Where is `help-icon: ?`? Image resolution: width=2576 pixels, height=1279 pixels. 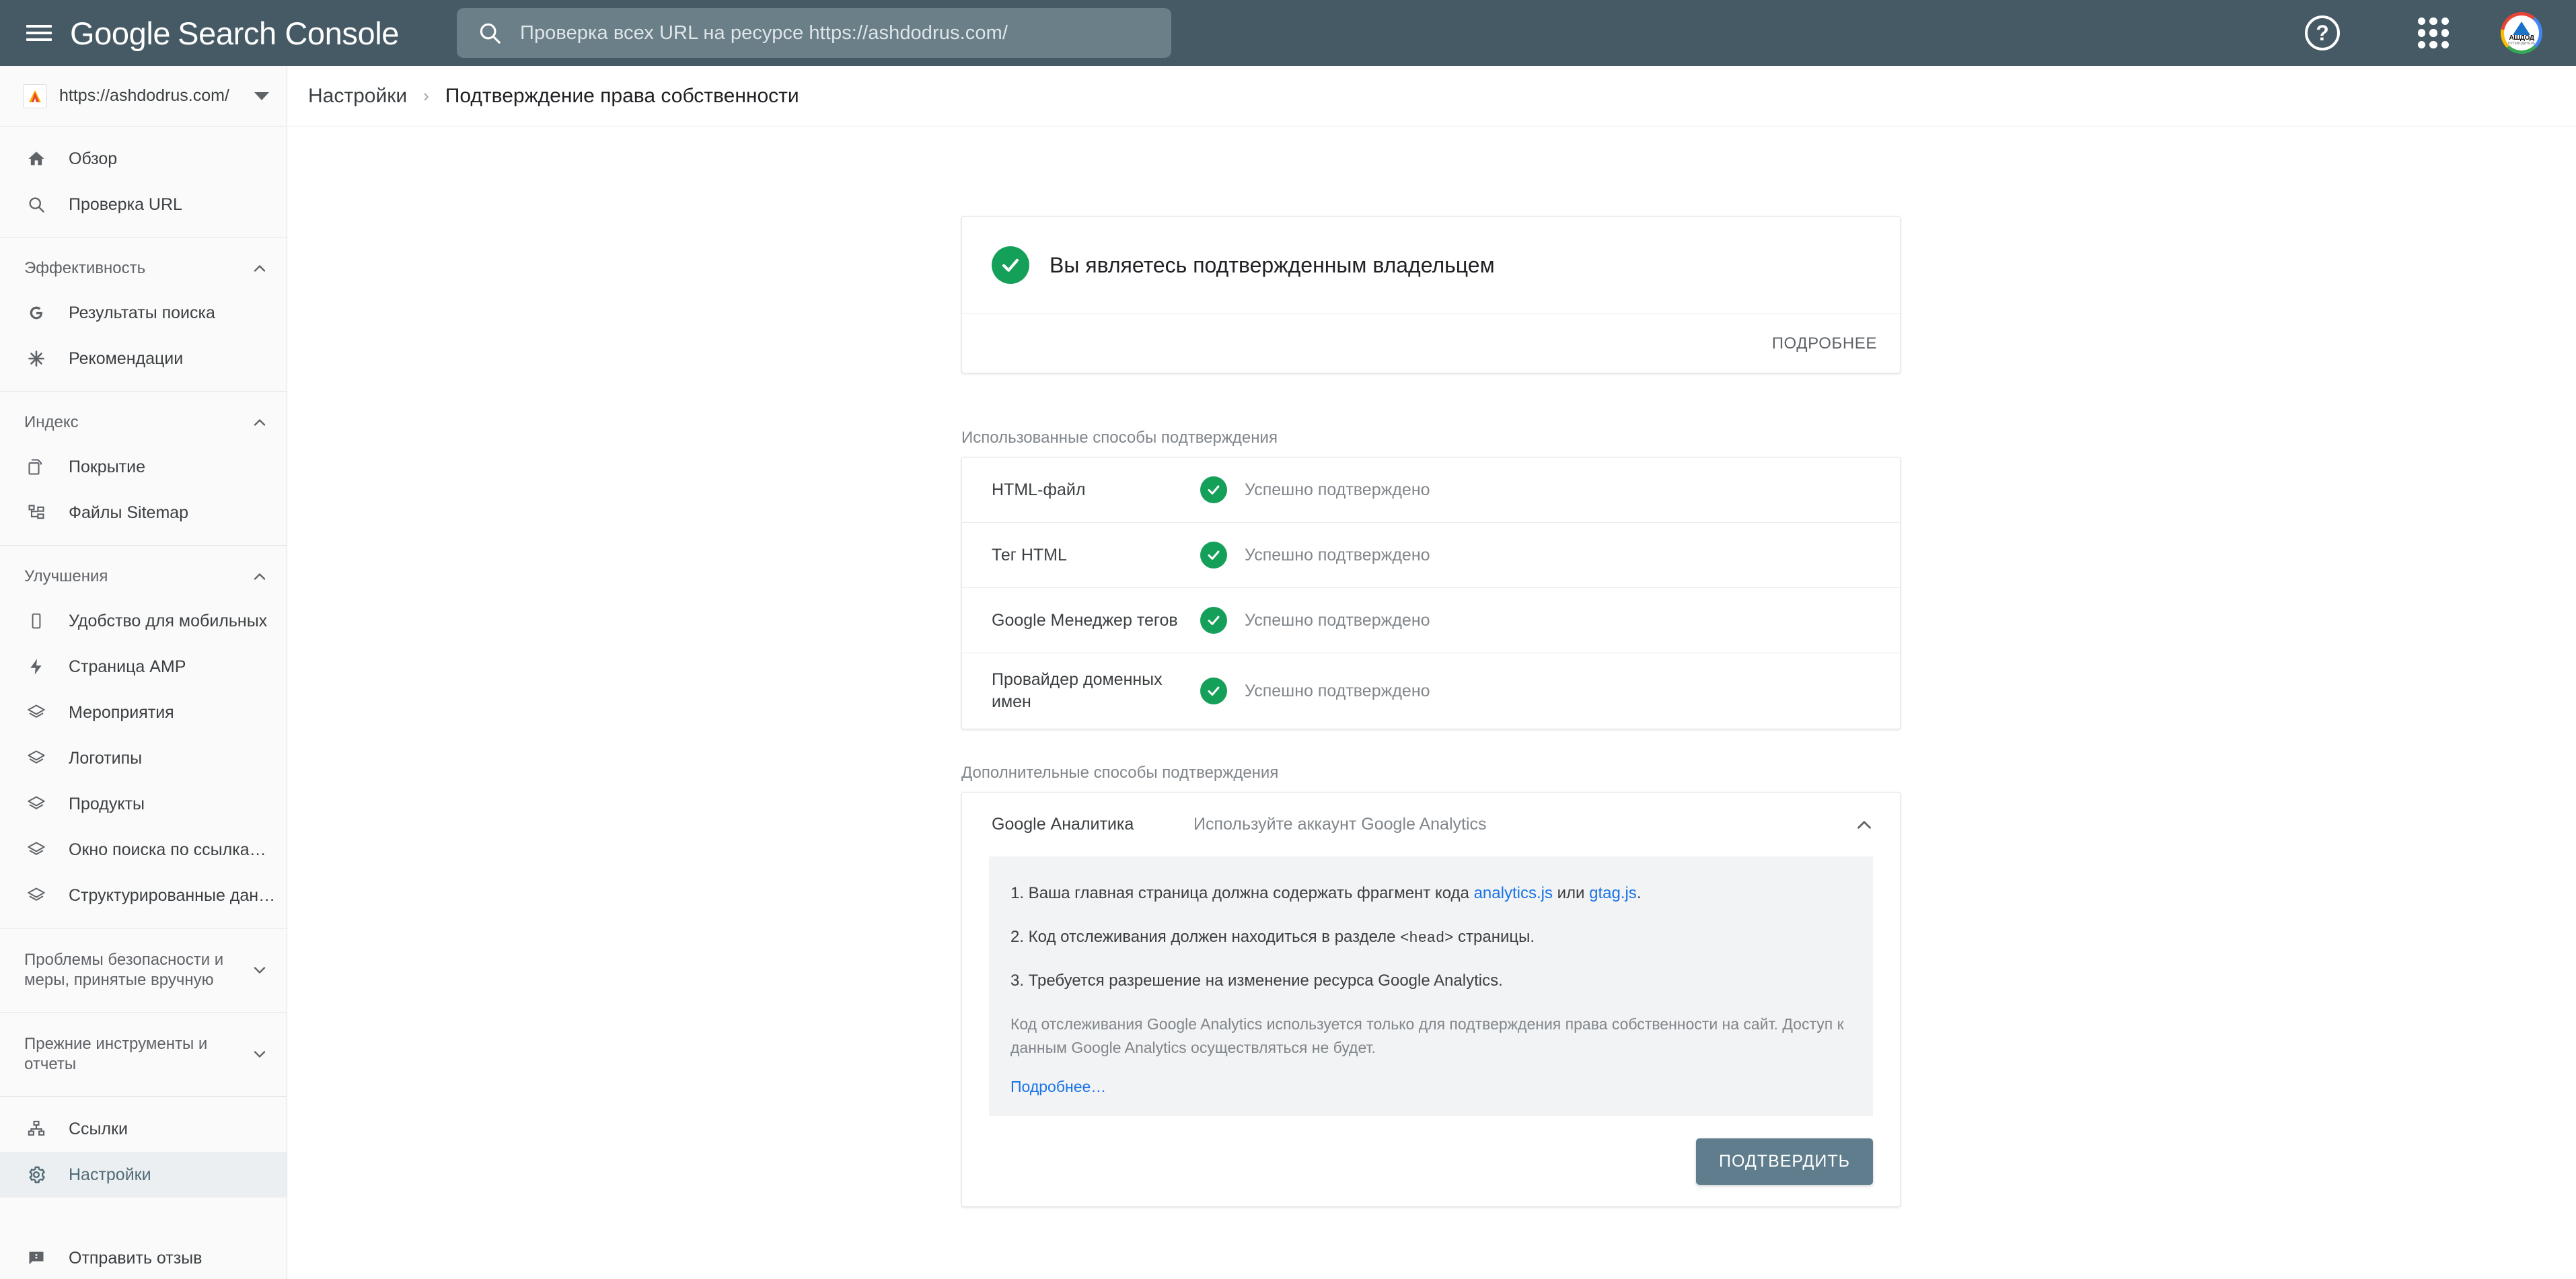
help-icon: ? is located at coordinates (2322, 33).